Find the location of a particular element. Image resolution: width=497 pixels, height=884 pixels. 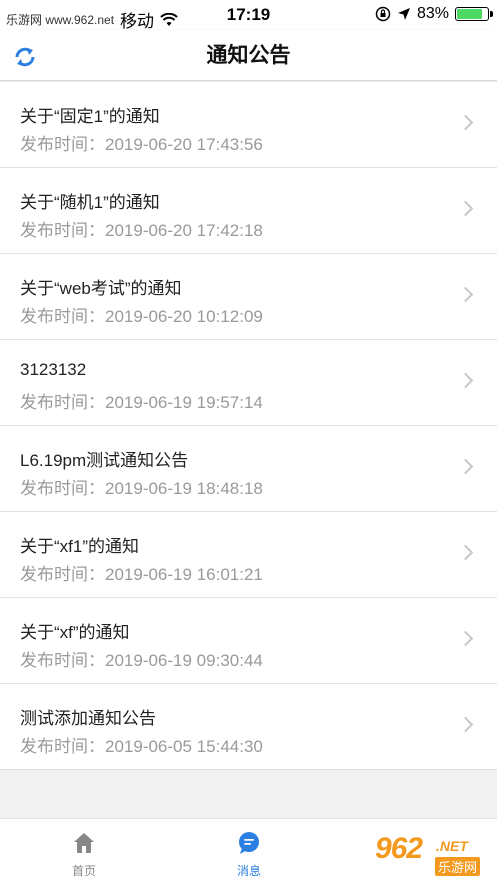

rotation-lock-icon is located at coordinates (383, 14).